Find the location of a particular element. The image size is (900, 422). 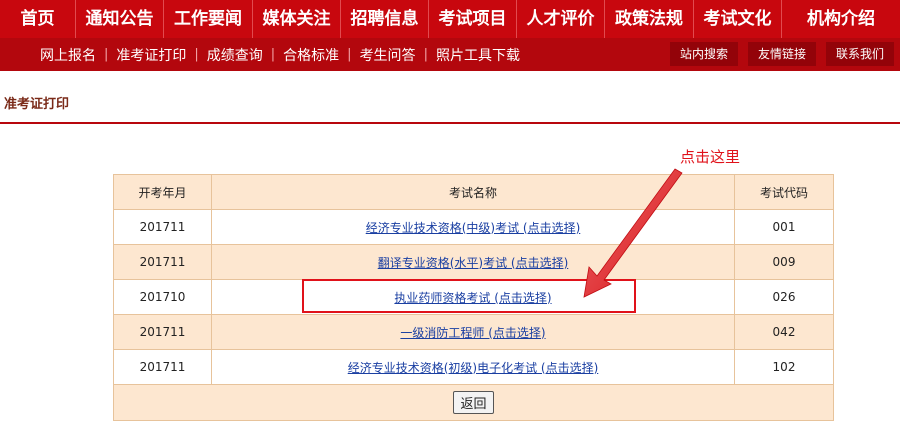

header-exam-code: 考试代码 is located at coordinates (784, 192).